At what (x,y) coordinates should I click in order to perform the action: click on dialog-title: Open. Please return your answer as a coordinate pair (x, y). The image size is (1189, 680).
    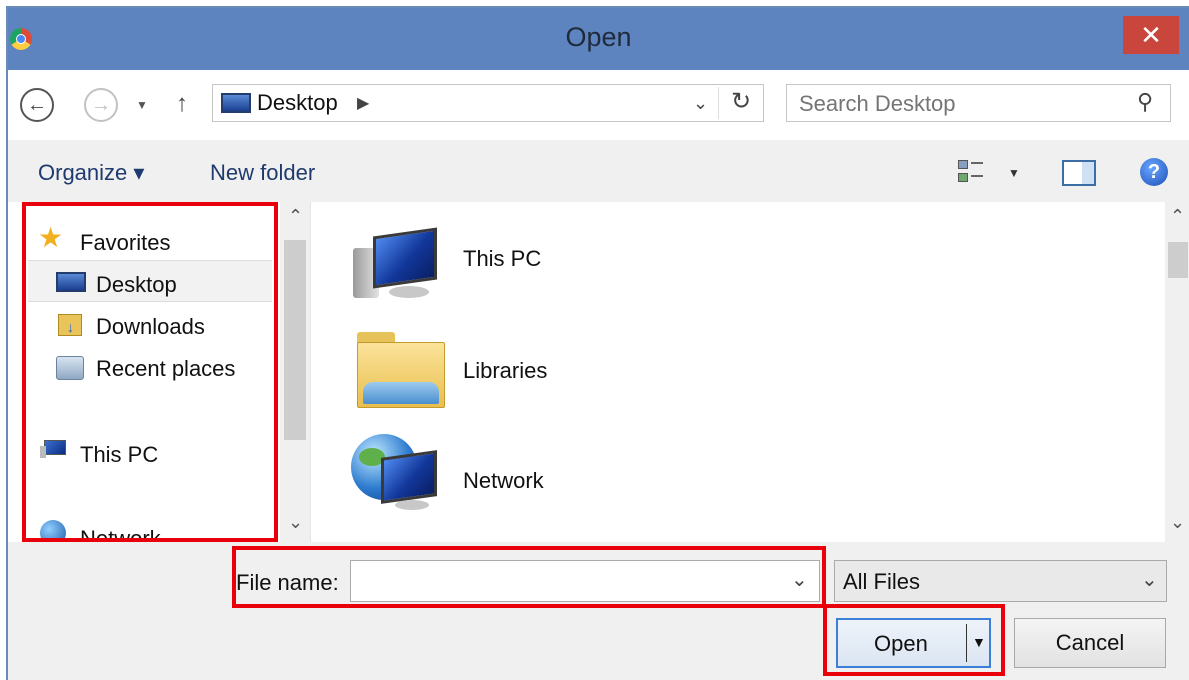
    Looking at the image, I should click on (598, 37).